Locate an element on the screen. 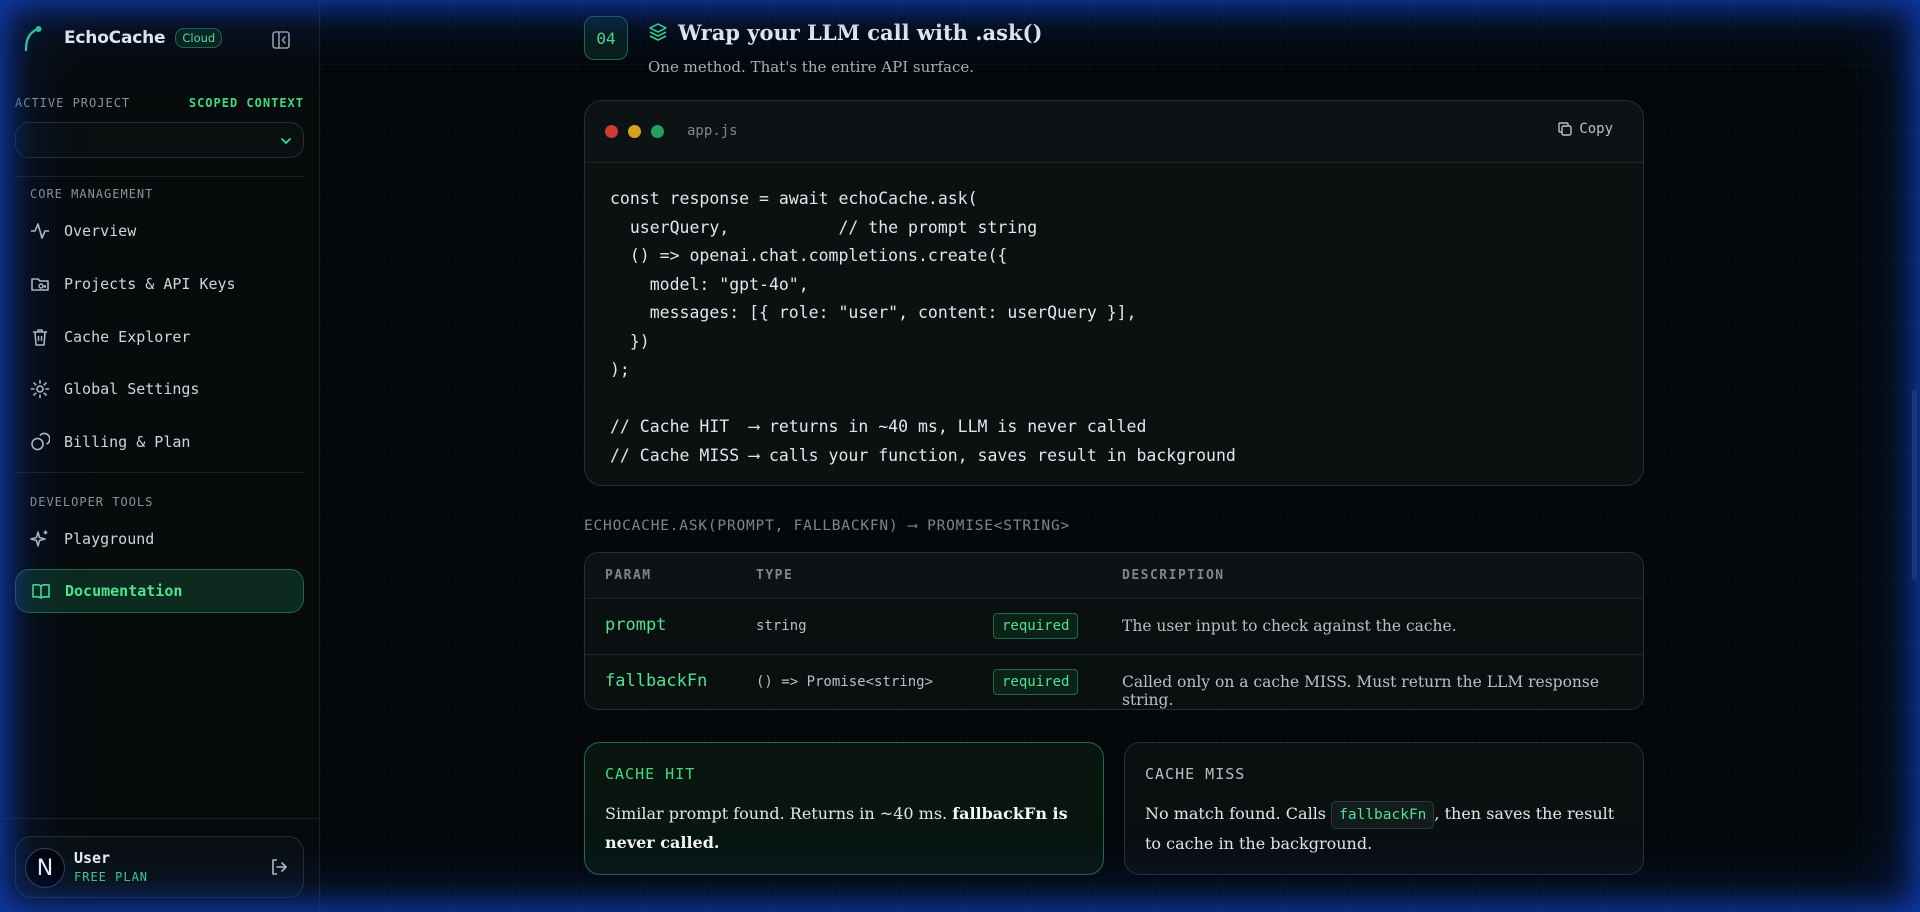 The height and width of the screenshot is (912, 1920). sidebar-collapse-icon is located at coordinates (281, 40).